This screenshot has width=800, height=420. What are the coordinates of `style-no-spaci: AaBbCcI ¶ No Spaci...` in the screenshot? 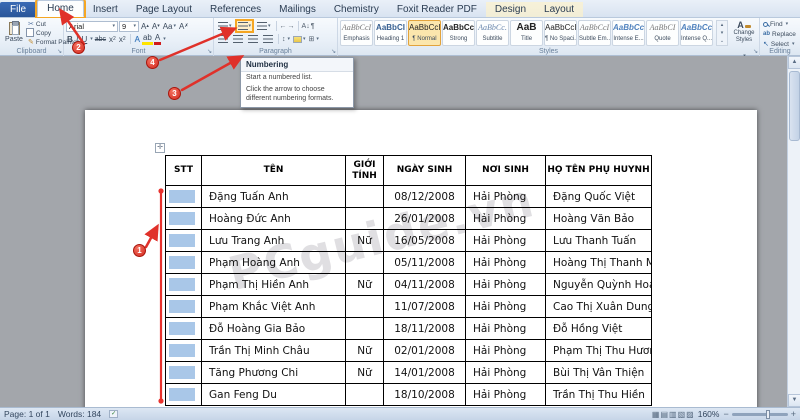 It's located at (560, 33).